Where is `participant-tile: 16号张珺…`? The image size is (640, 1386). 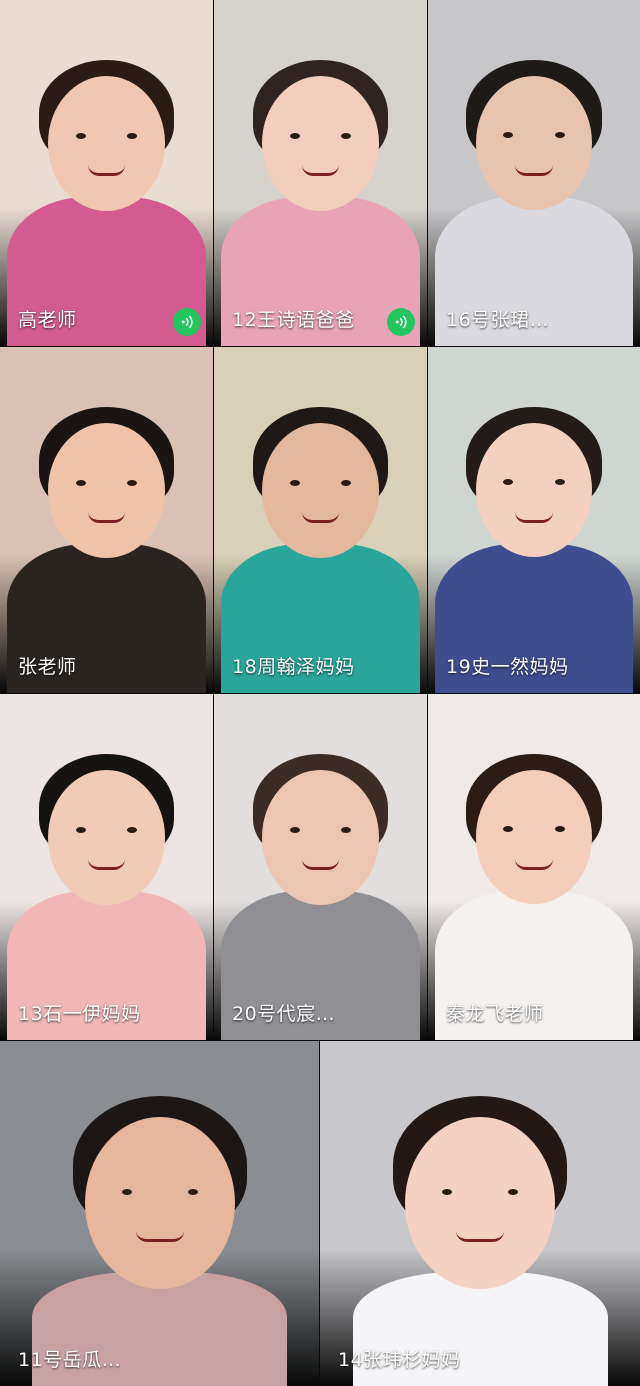
participant-tile: 16号张珺… is located at coordinates (534, 173).